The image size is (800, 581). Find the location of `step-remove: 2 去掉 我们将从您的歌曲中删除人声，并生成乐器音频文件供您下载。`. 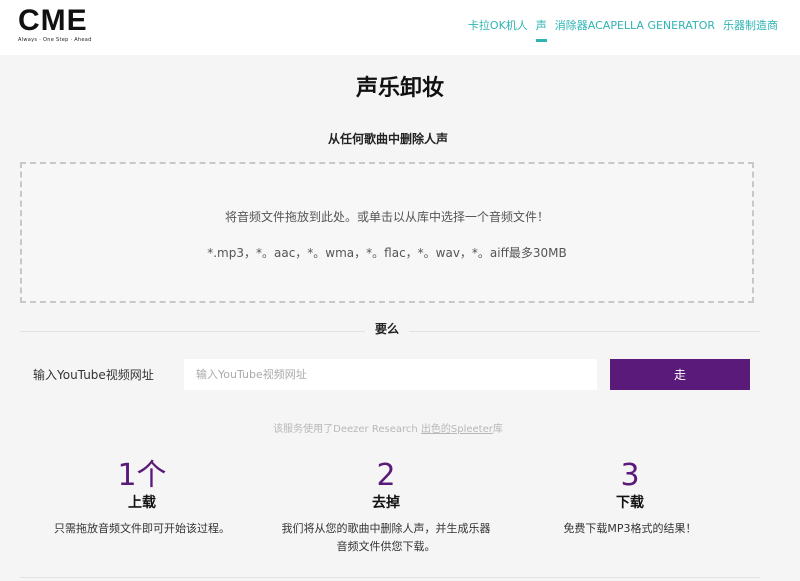

step-remove: 2 去掉 我们将从您的歌曲中删除人声，并生成乐器音频文件供您下载。 is located at coordinates (386, 507).